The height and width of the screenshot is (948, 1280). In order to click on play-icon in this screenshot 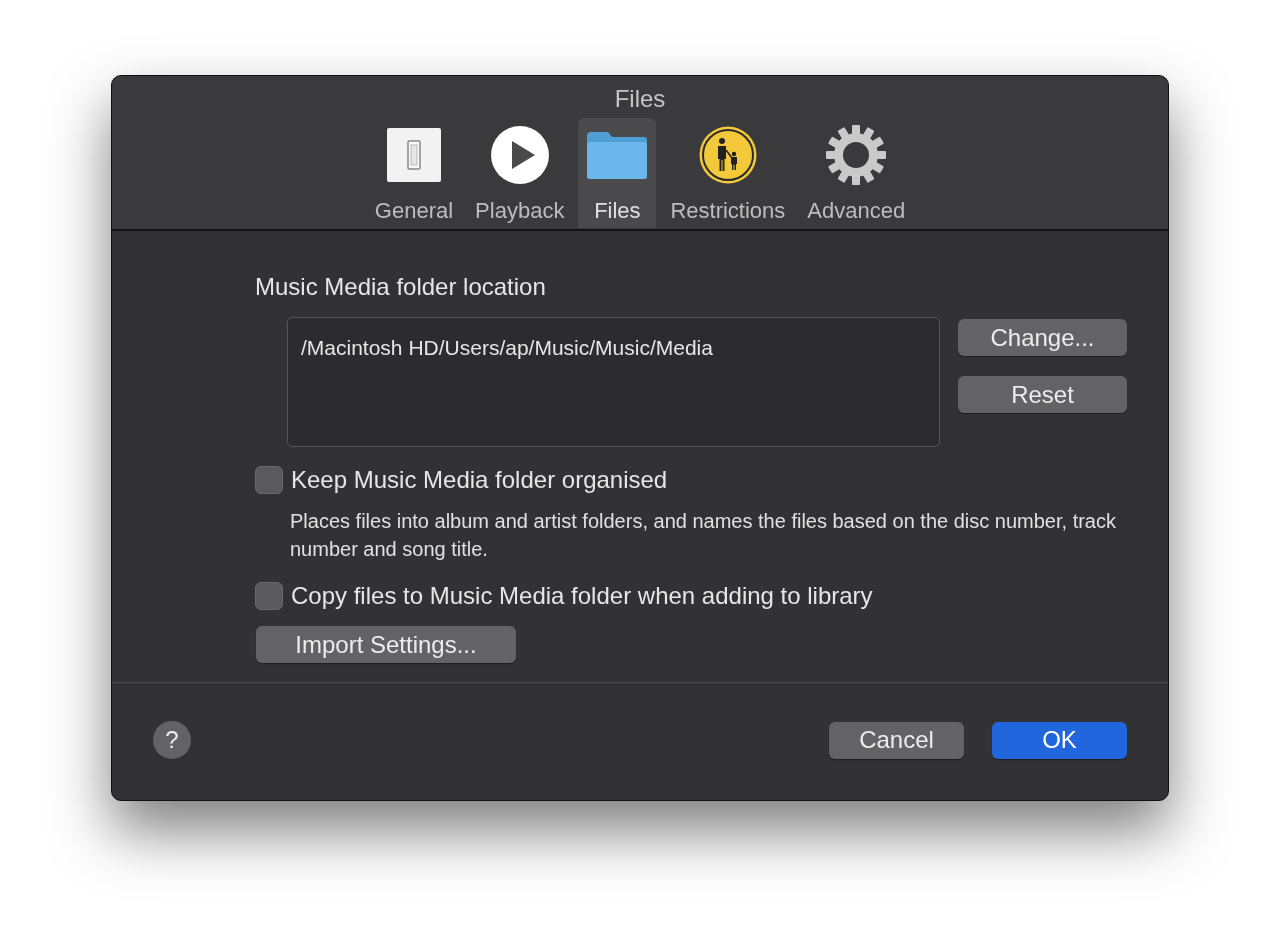, I will do `click(519, 155)`.